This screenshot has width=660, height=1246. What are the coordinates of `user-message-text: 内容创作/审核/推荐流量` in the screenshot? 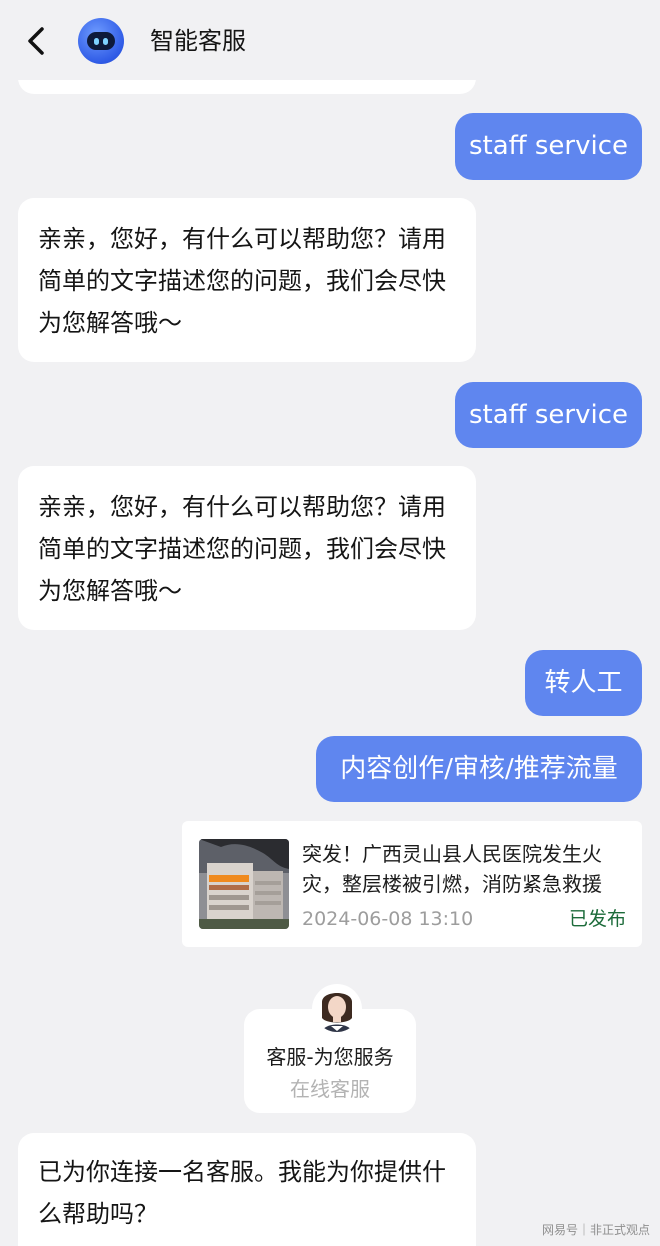 It's located at (479, 769).